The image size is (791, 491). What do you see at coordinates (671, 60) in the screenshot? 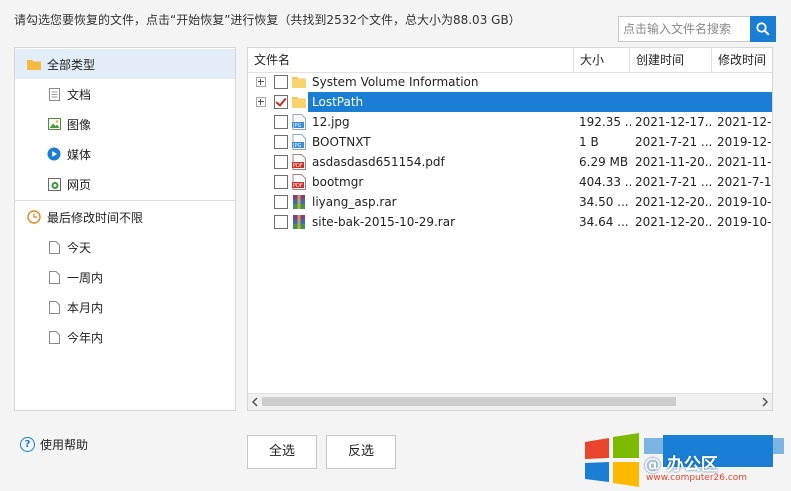
I see `column-header-created: 创建时间` at bounding box center [671, 60].